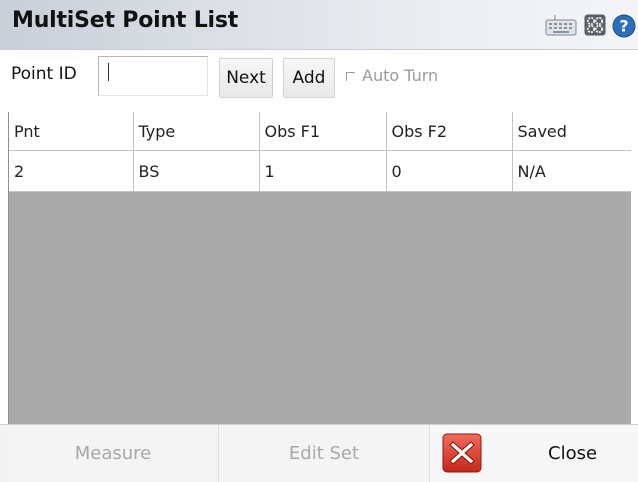  I want to click on cell-type: BS, so click(196, 171).